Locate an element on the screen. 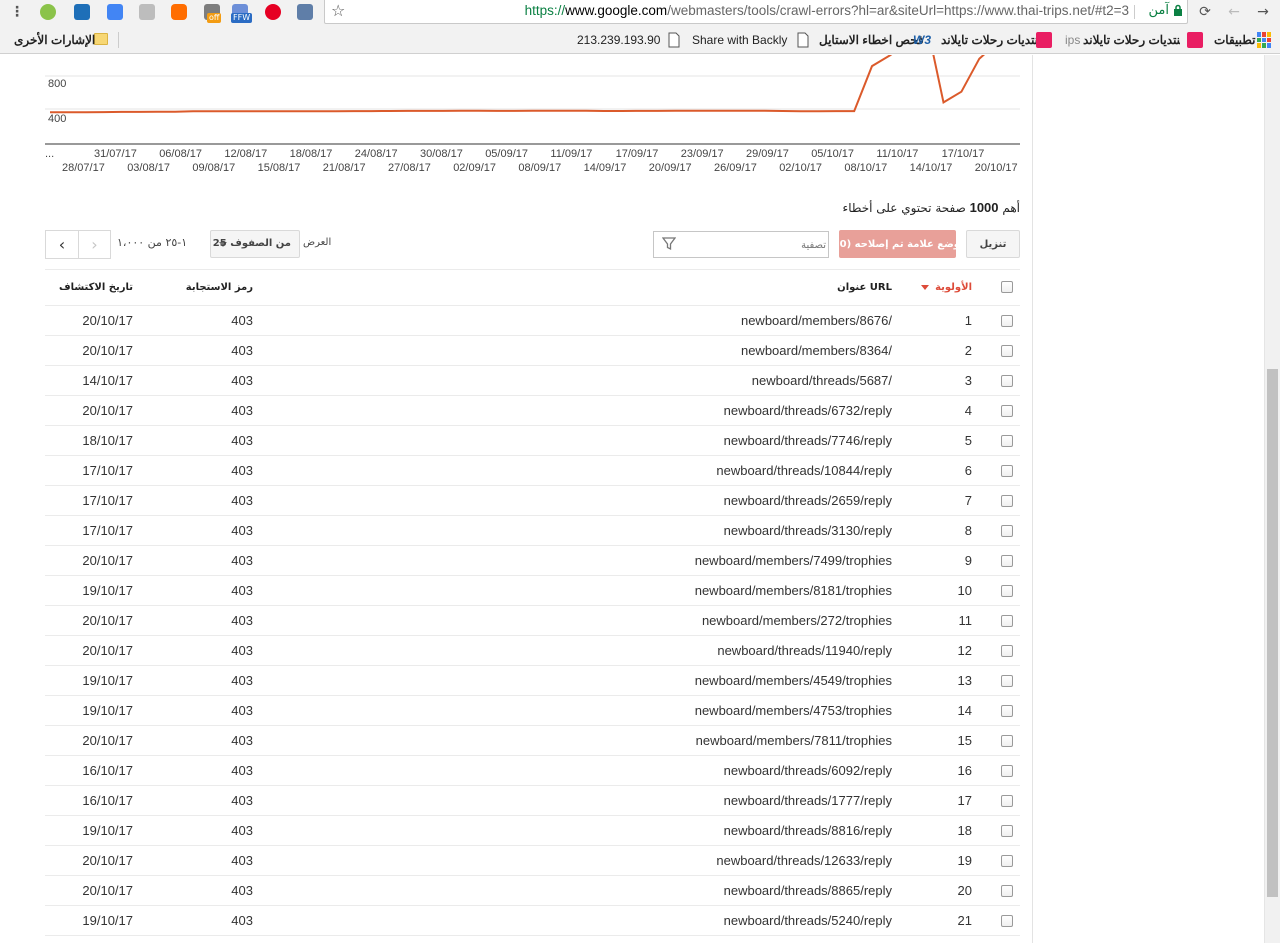  row-url: newboard/threads/6092/reply is located at coordinates (808, 770).